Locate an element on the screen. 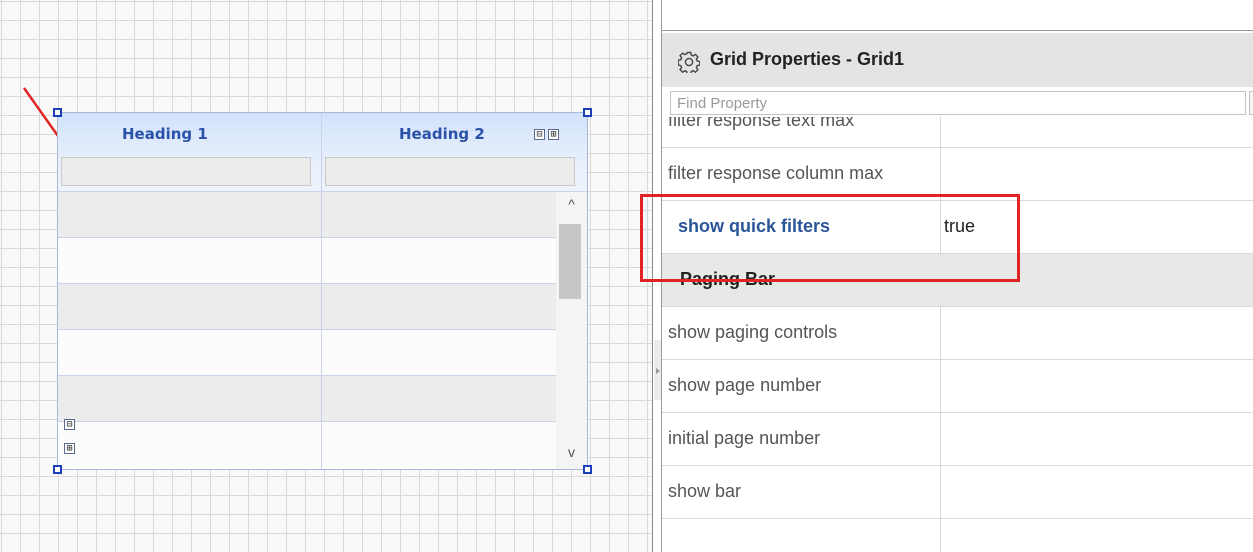 The height and width of the screenshot is (552, 1253). gear-icon is located at coordinates (689, 62).